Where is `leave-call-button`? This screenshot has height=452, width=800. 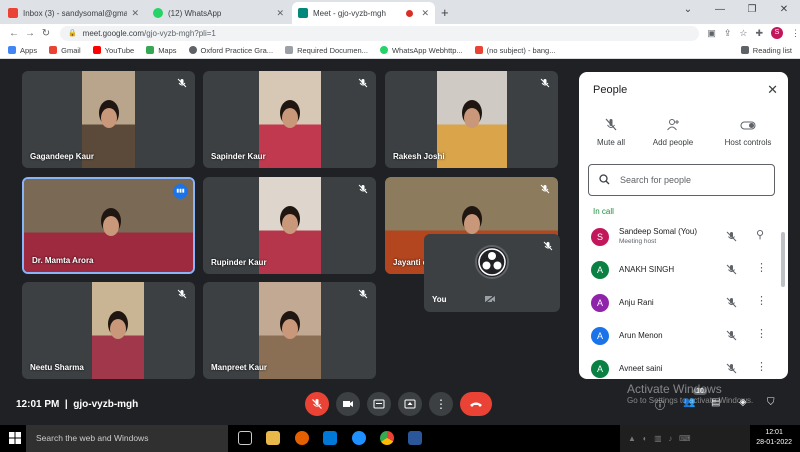
leave-call-button is located at coordinates (476, 404).